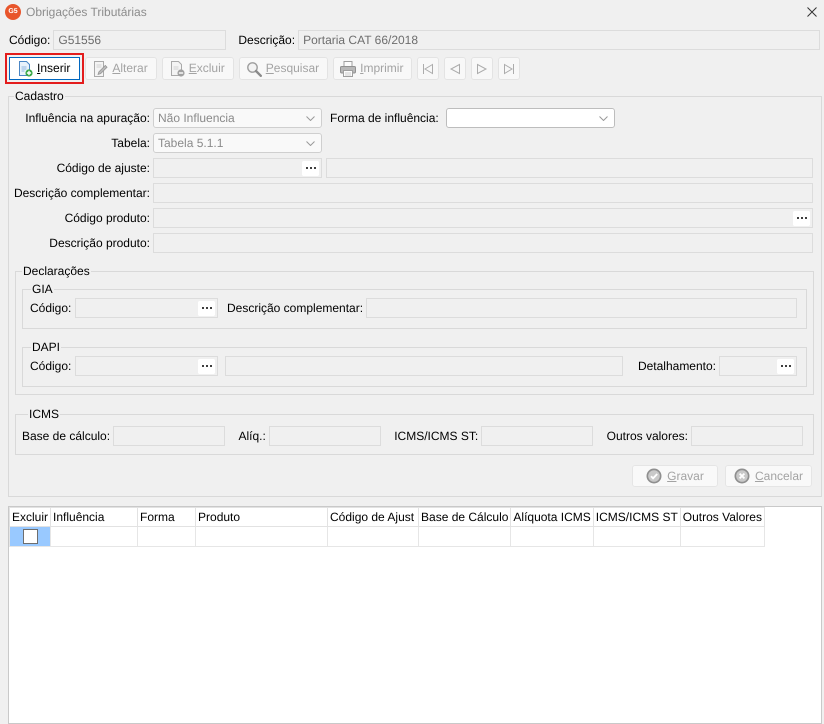 This screenshot has width=824, height=724. Describe the element at coordinates (39, 96) in the screenshot. I see `group-title: Cadastro` at that location.